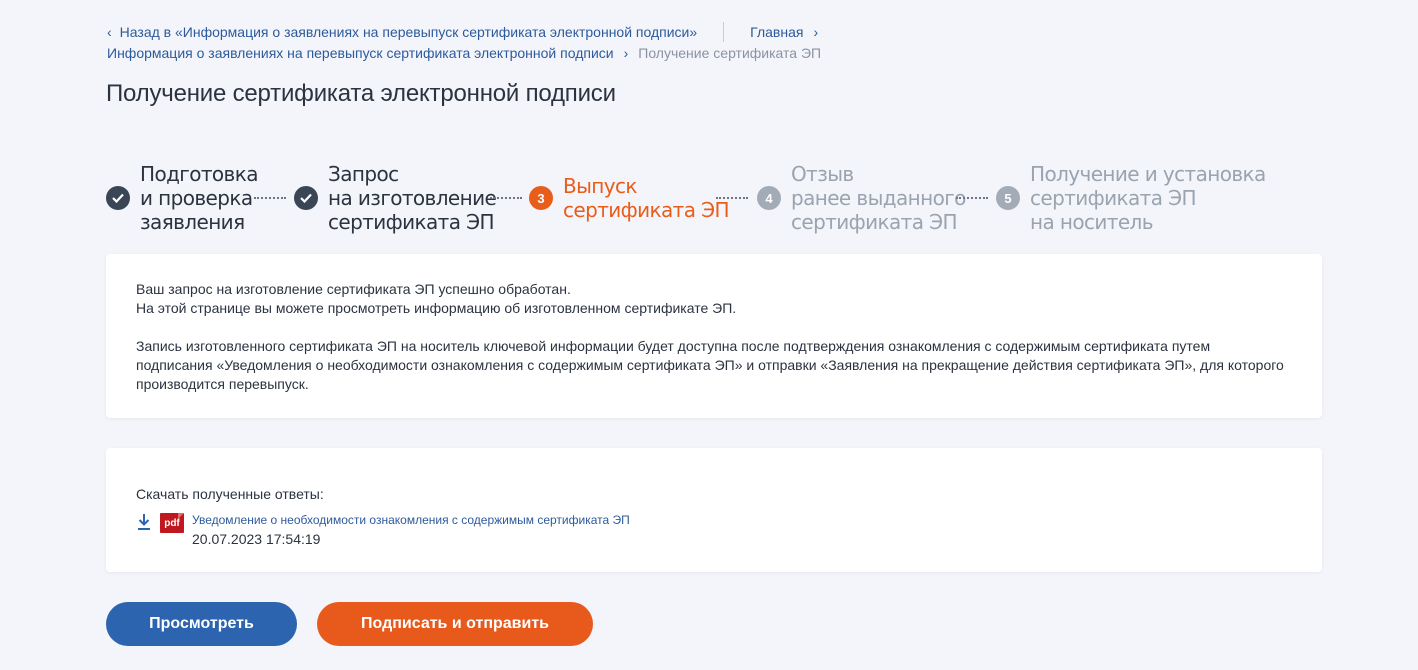 Image resolution: width=1418 pixels, height=670 pixels. I want to click on step-2: Запрос на изготовление сертификата ЭП, so click(395, 198).